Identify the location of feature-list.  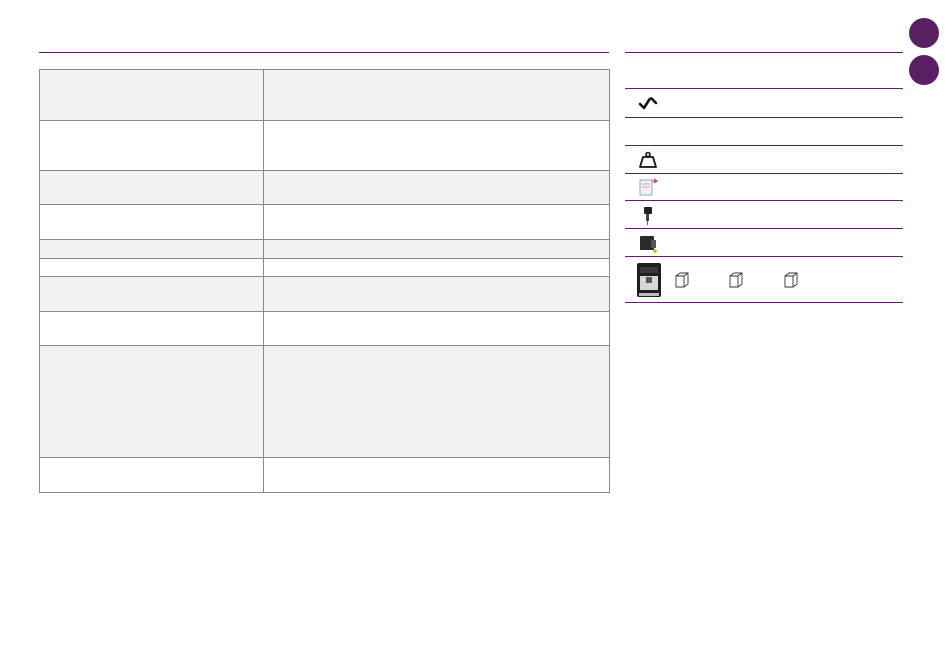
(764, 177).